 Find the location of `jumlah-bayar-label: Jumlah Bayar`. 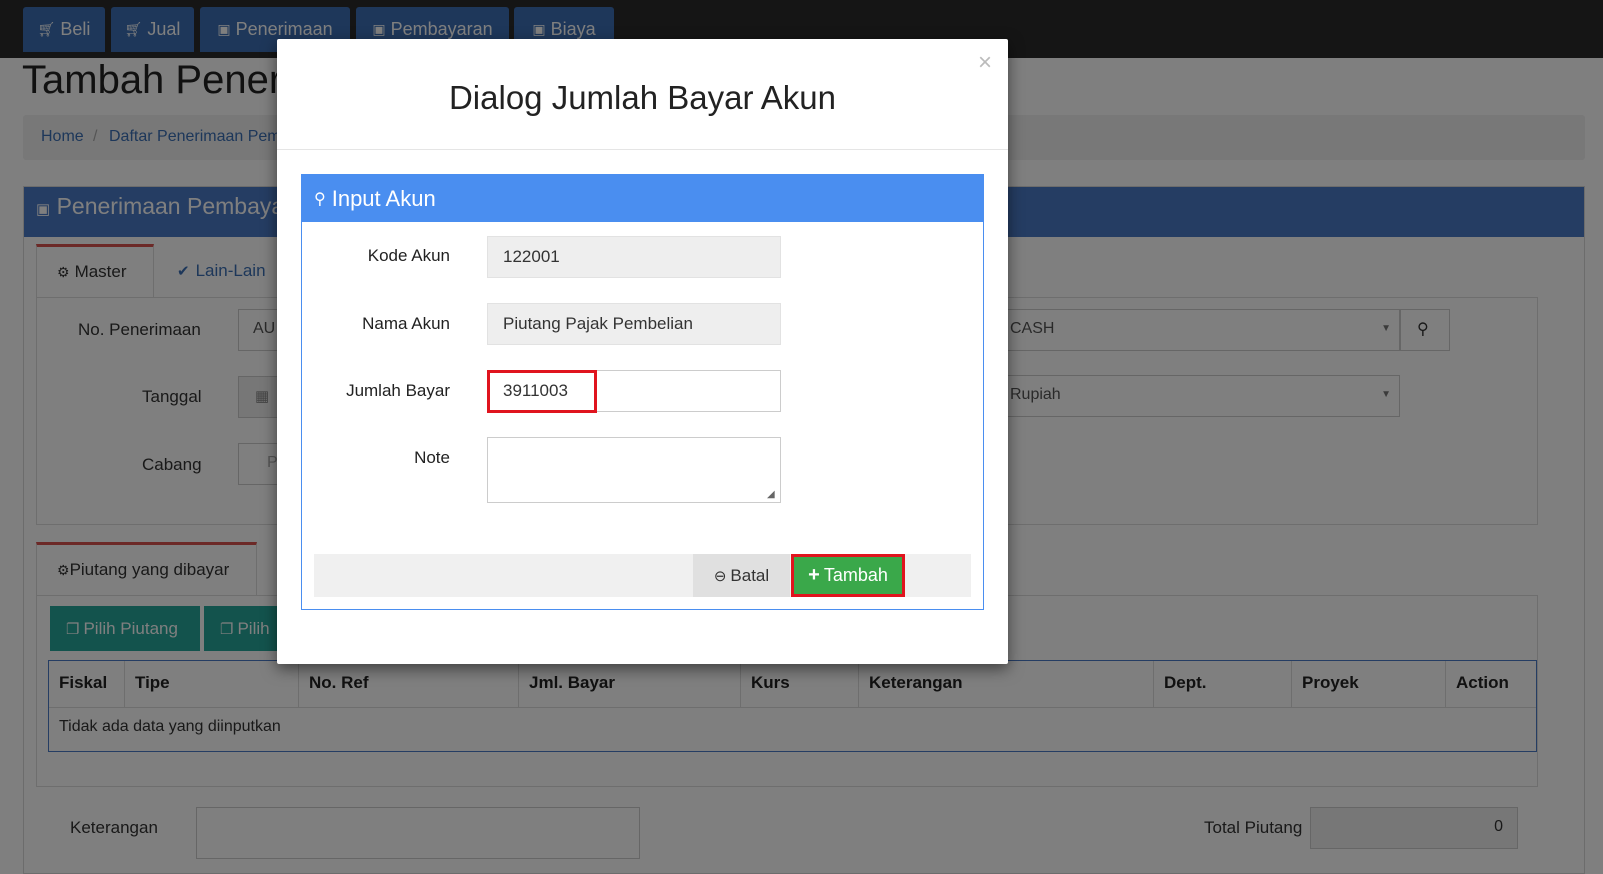

jumlah-bayar-label: Jumlah Bayar is located at coordinates (398, 390).